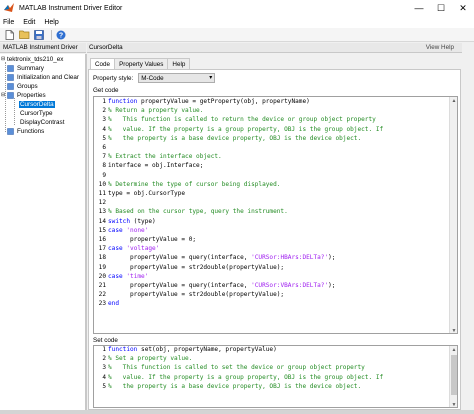 This screenshot has width=474, height=414. I want to click on code-token: 'time', so click(137, 276).